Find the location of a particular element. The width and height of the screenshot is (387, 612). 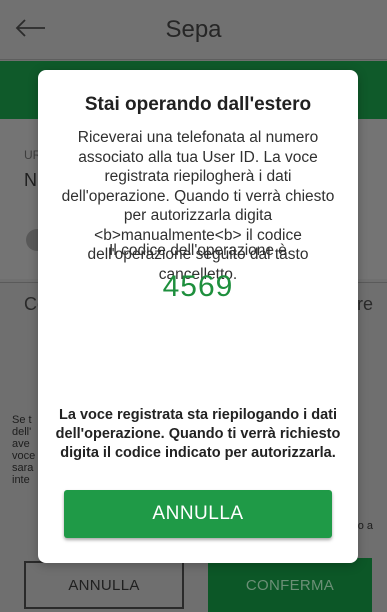

app-bar: Sepa is located at coordinates (193, 30).